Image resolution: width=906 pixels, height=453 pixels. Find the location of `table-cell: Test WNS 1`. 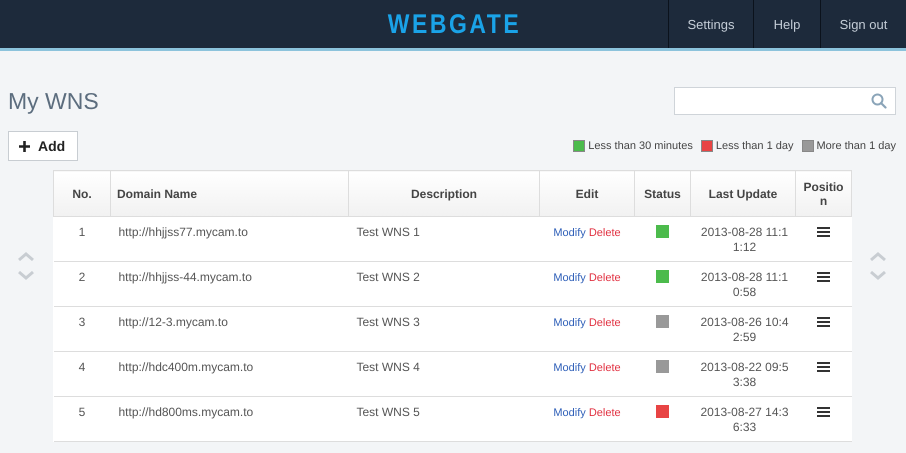

table-cell: Test WNS 1 is located at coordinates (444, 239).